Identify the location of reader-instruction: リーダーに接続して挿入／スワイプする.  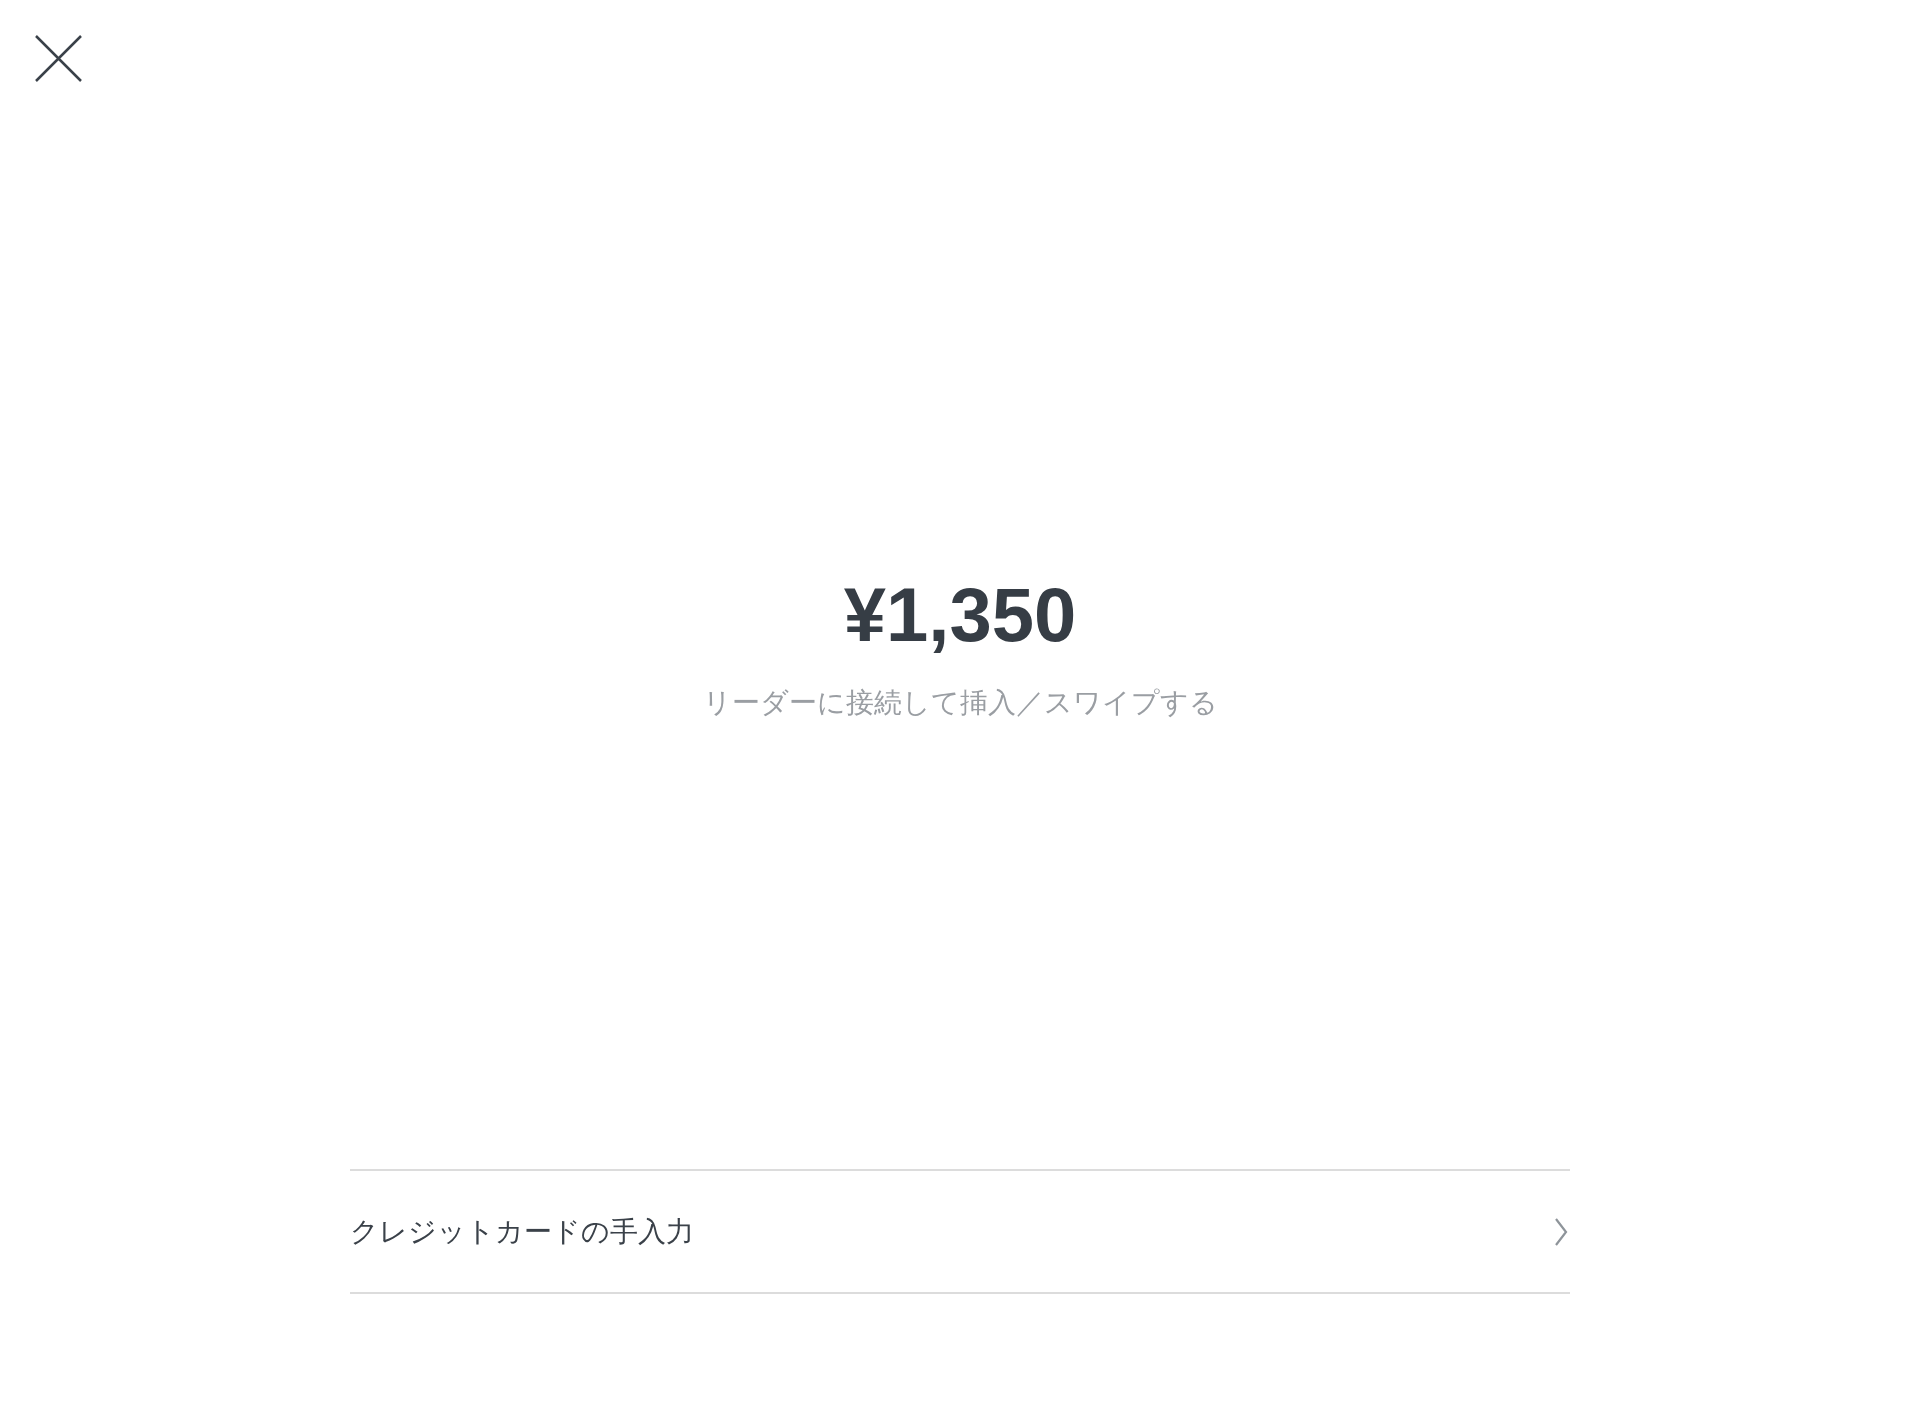
(960, 703).